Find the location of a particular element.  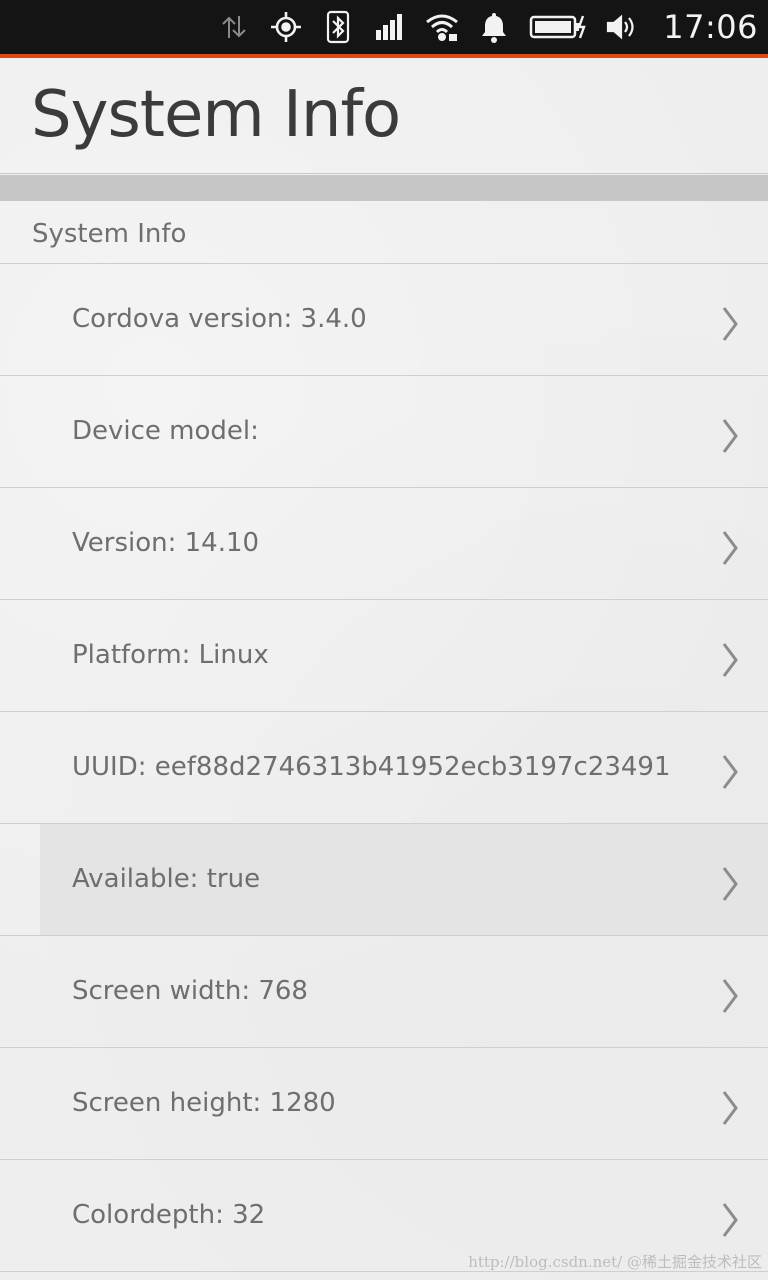

watermark: http://blog.csdn.net/ @稀土掘金技术社区 is located at coordinates (615, 1262).